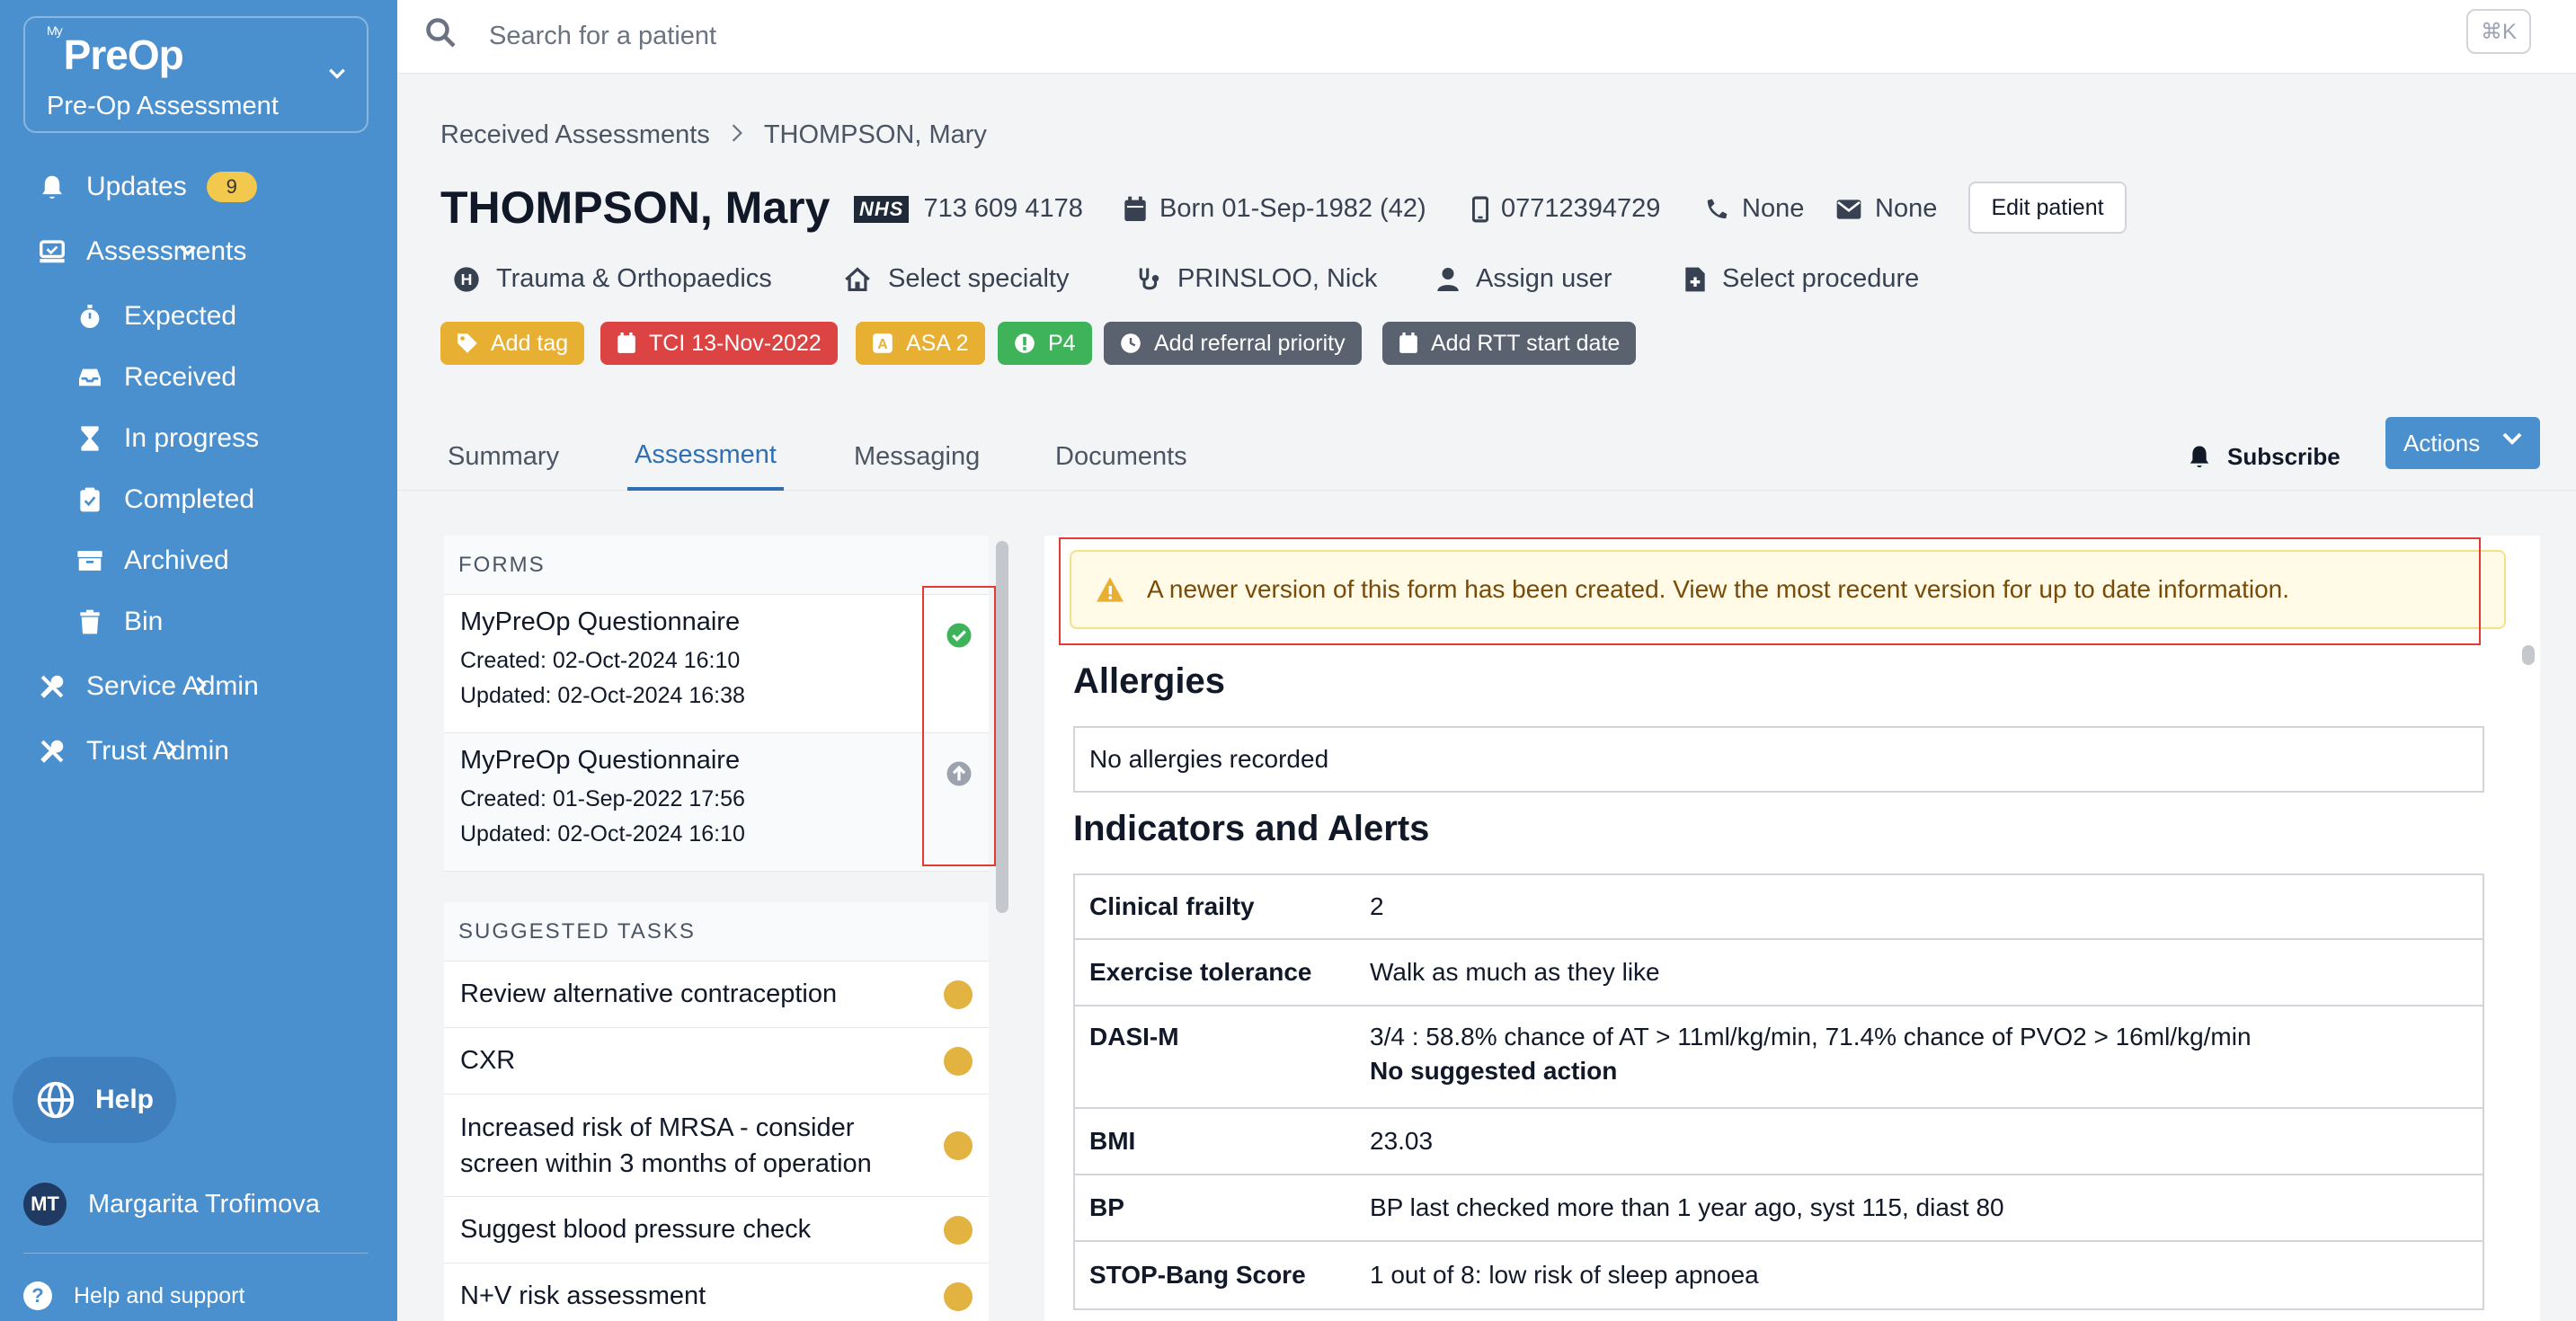 This screenshot has width=2576, height=1321. What do you see at coordinates (626, 342) in the screenshot?
I see `calendar-icon` at bounding box center [626, 342].